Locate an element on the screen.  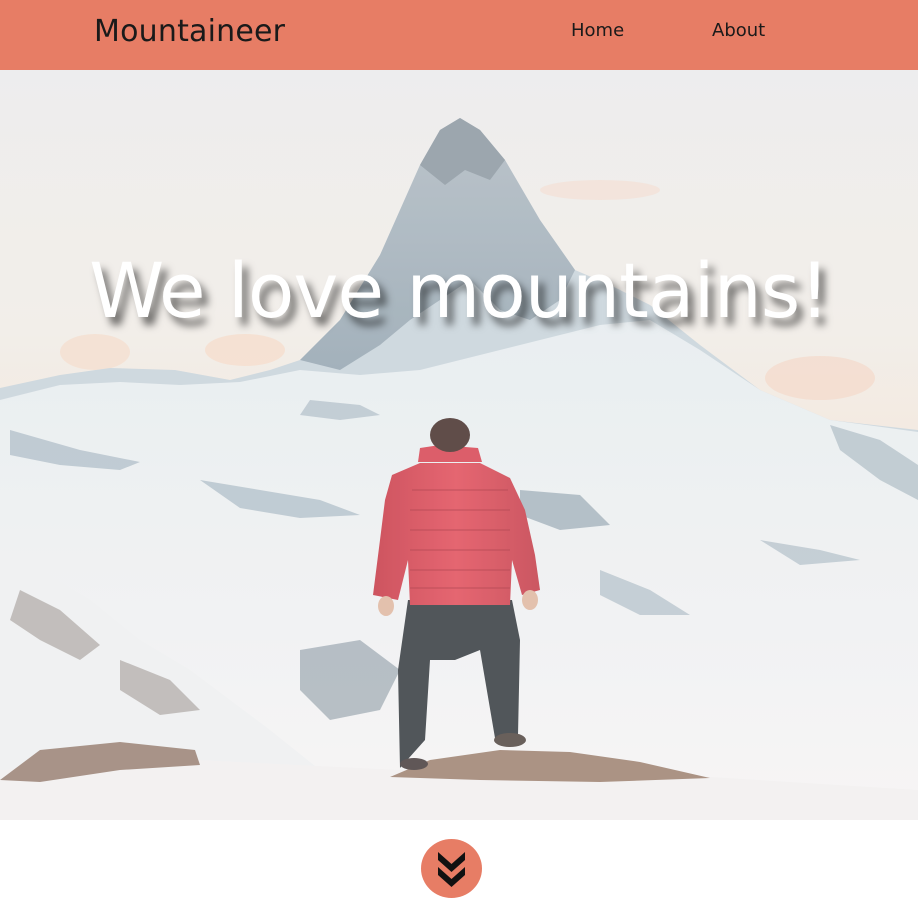
scroll-down-button is located at coordinates (451, 868).